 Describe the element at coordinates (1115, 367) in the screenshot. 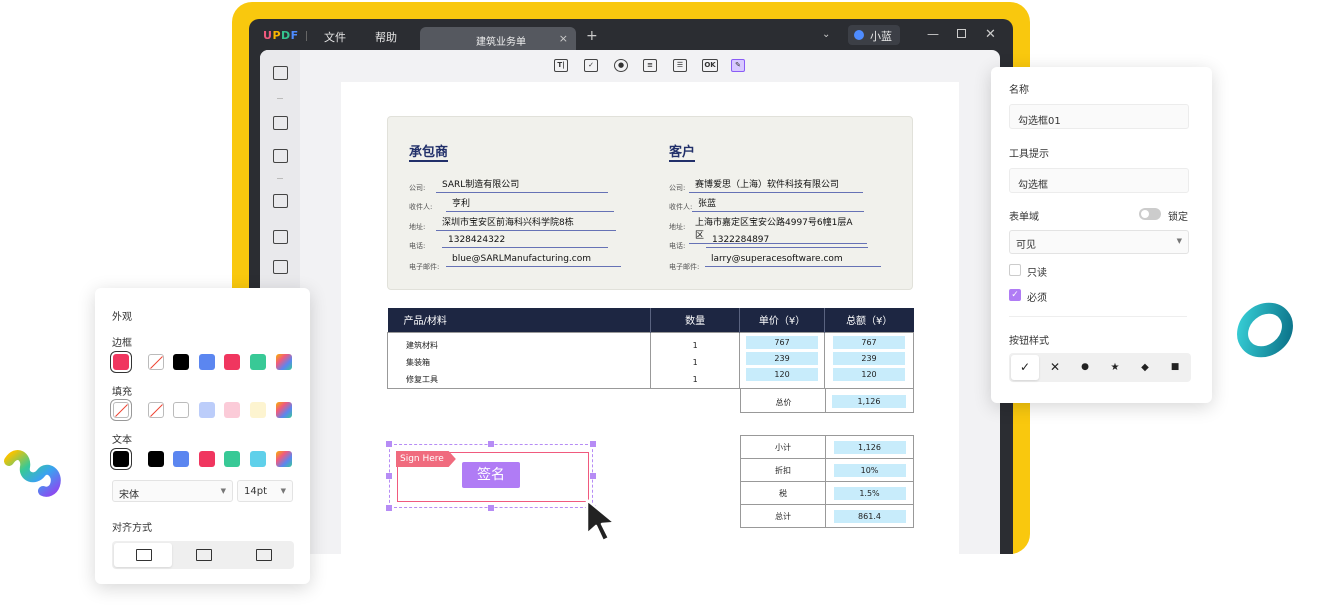

I see `star-style-icon: ★` at that location.